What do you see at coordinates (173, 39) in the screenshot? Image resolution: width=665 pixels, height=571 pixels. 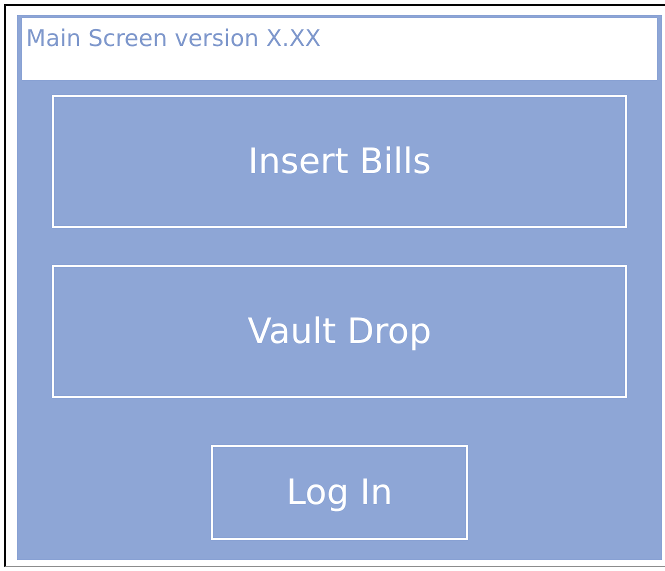 I see `window-title: Main Screen version X.XX` at bounding box center [173, 39].